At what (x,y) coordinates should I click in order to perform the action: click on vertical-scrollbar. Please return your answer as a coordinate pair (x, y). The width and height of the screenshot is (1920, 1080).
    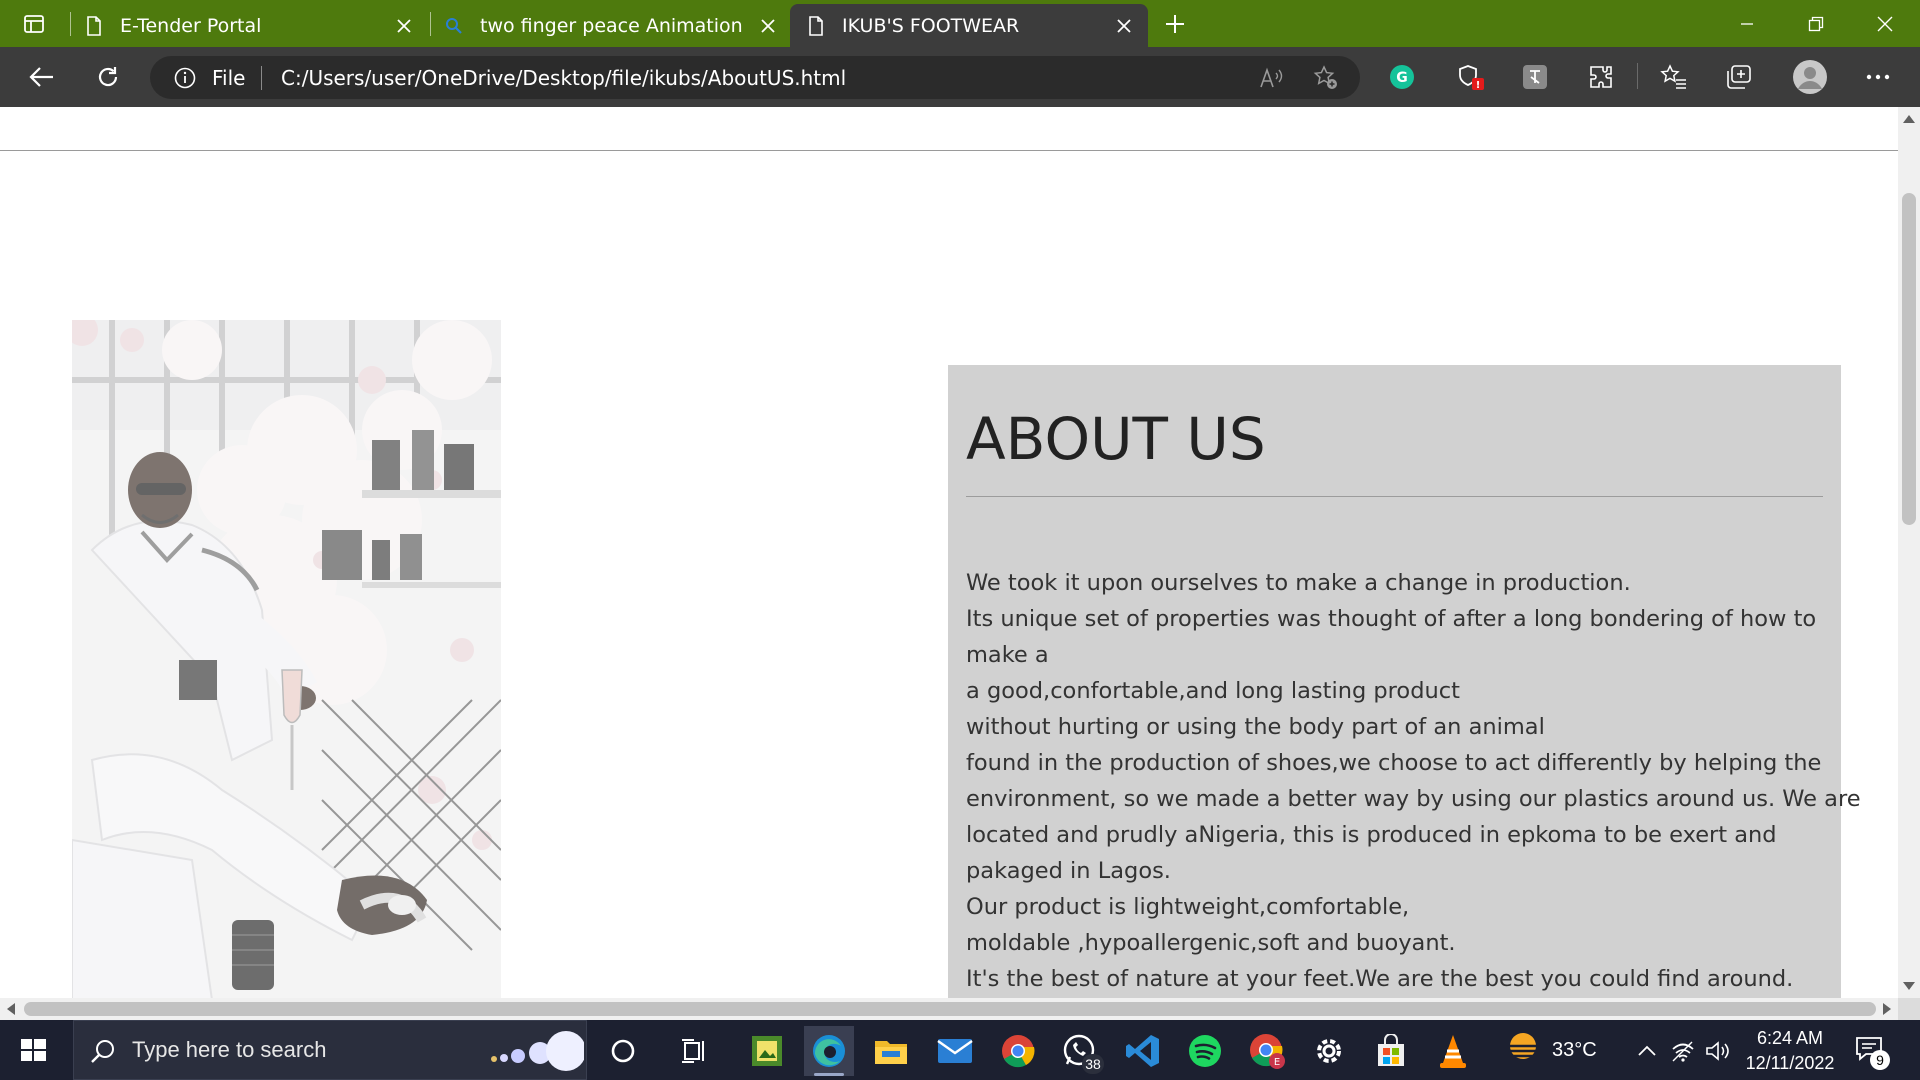
    Looking at the image, I should click on (1909, 552).